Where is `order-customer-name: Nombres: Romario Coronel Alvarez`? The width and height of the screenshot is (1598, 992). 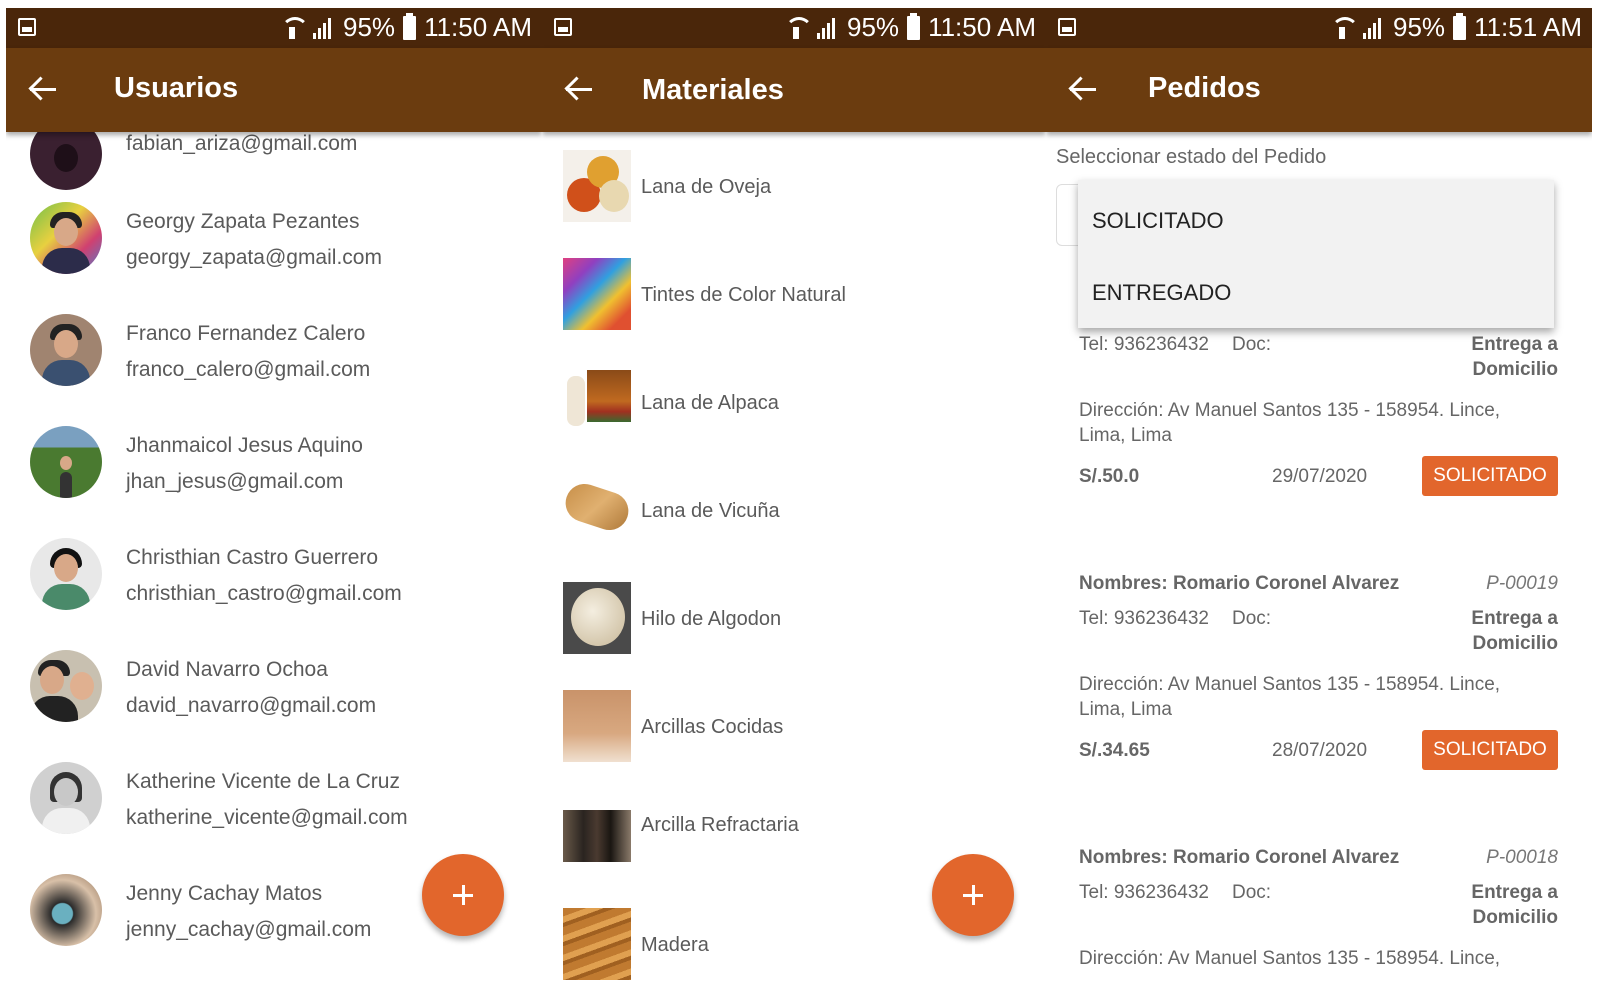
order-customer-name: Nombres: Romario Coronel Alvarez is located at coordinates (1239, 857).